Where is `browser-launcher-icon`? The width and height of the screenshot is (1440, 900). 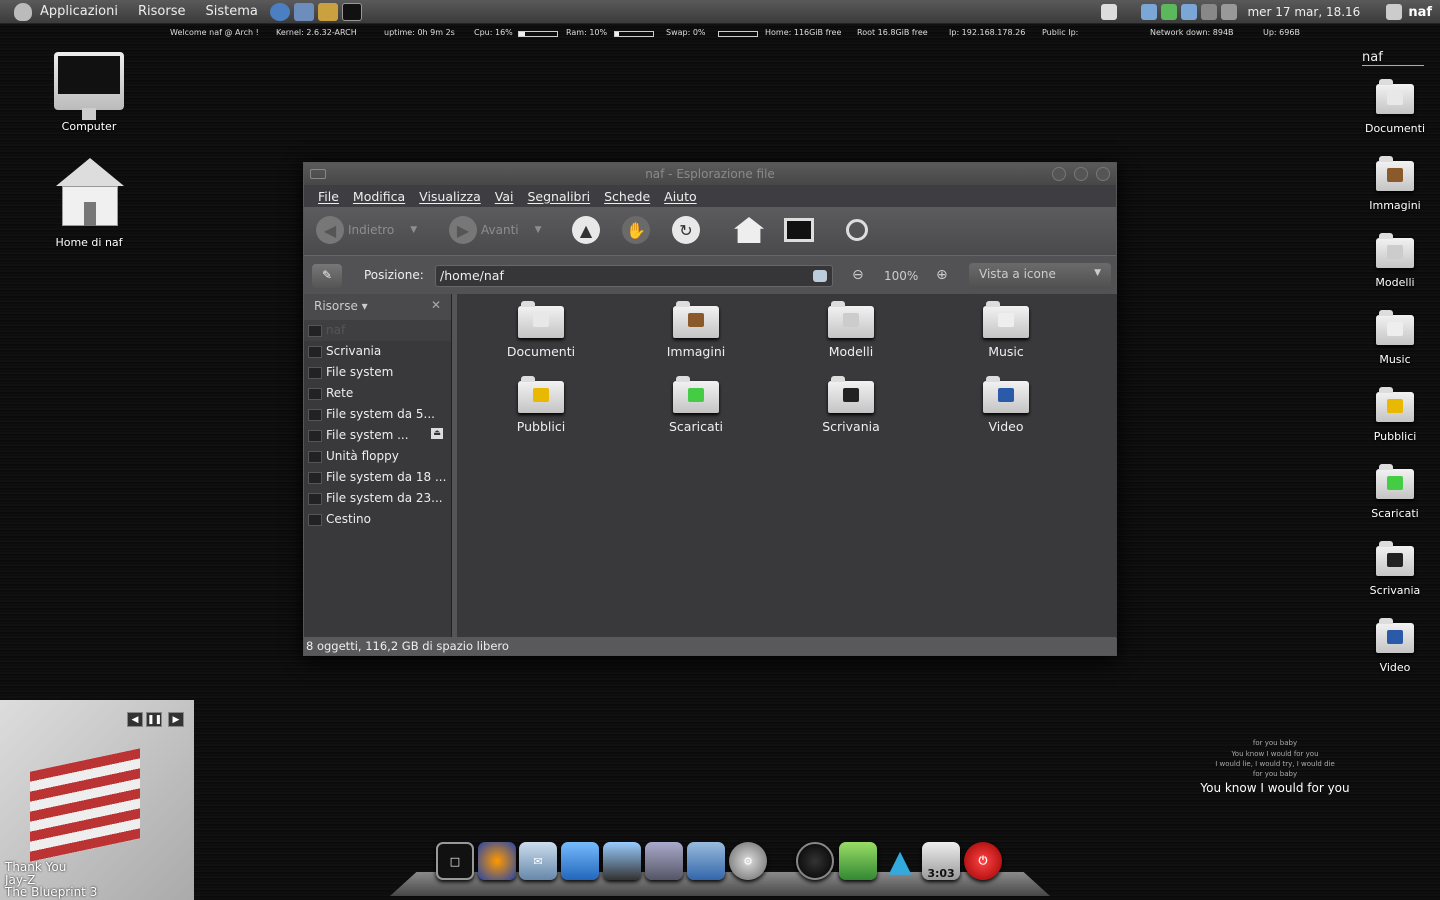
browser-launcher-icon is located at coordinates (279, 11).